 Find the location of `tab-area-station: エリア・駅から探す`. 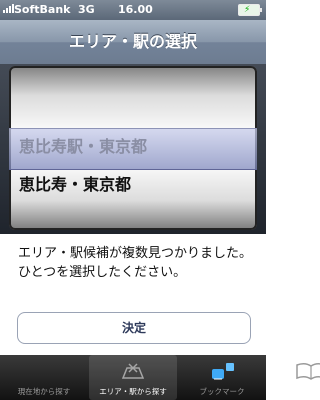

tab-area-station: エリア・駅から探す is located at coordinates (161, 377).